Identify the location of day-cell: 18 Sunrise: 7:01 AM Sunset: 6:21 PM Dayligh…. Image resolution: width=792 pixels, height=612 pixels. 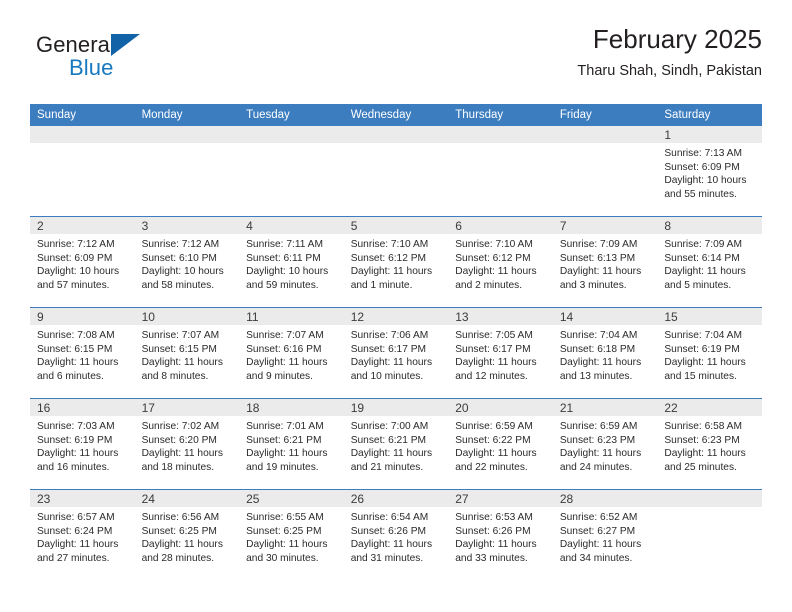
(291, 444).